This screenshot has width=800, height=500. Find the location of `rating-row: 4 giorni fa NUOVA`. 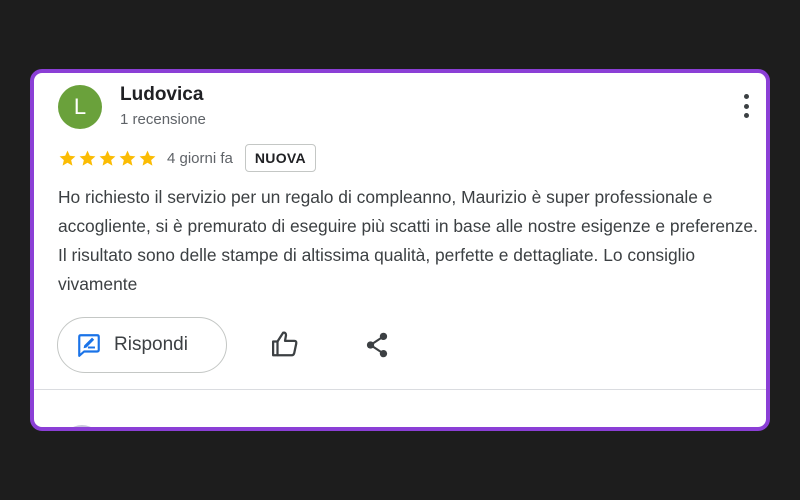

rating-row: 4 giorni fa NUOVA is located at coordinates (187, 158).